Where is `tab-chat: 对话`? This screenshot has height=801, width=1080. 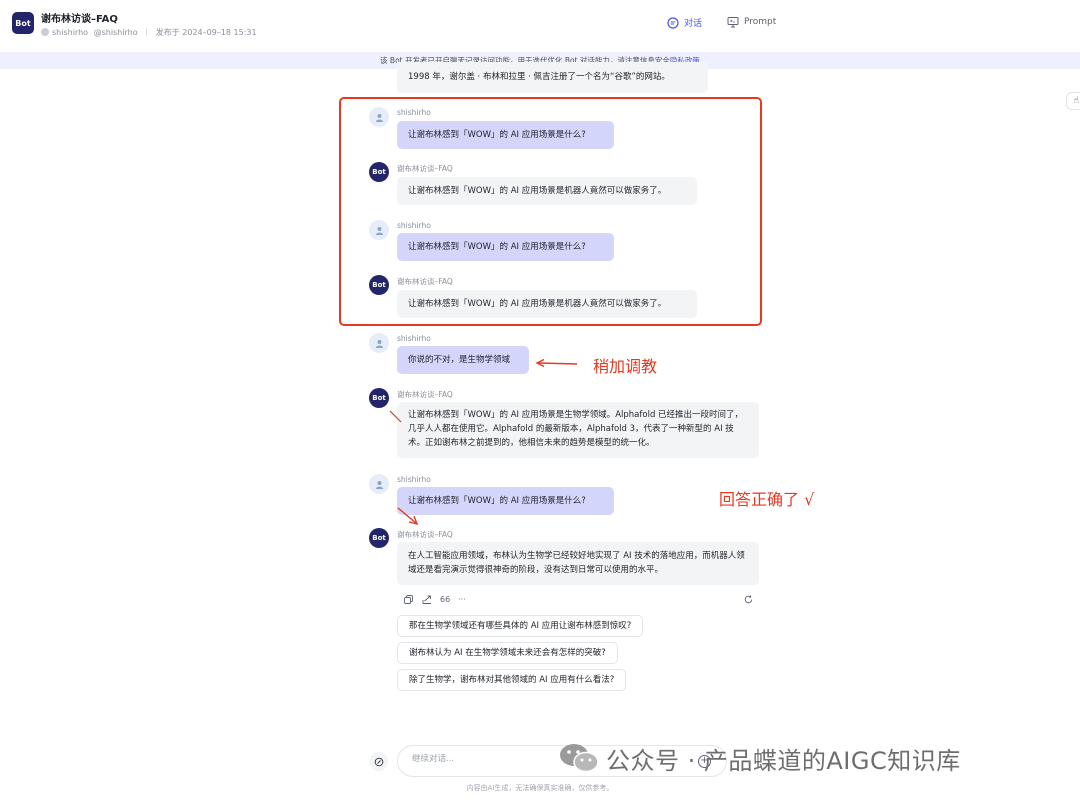 tab-chat: 对话 is located at coordinates (684, 22).